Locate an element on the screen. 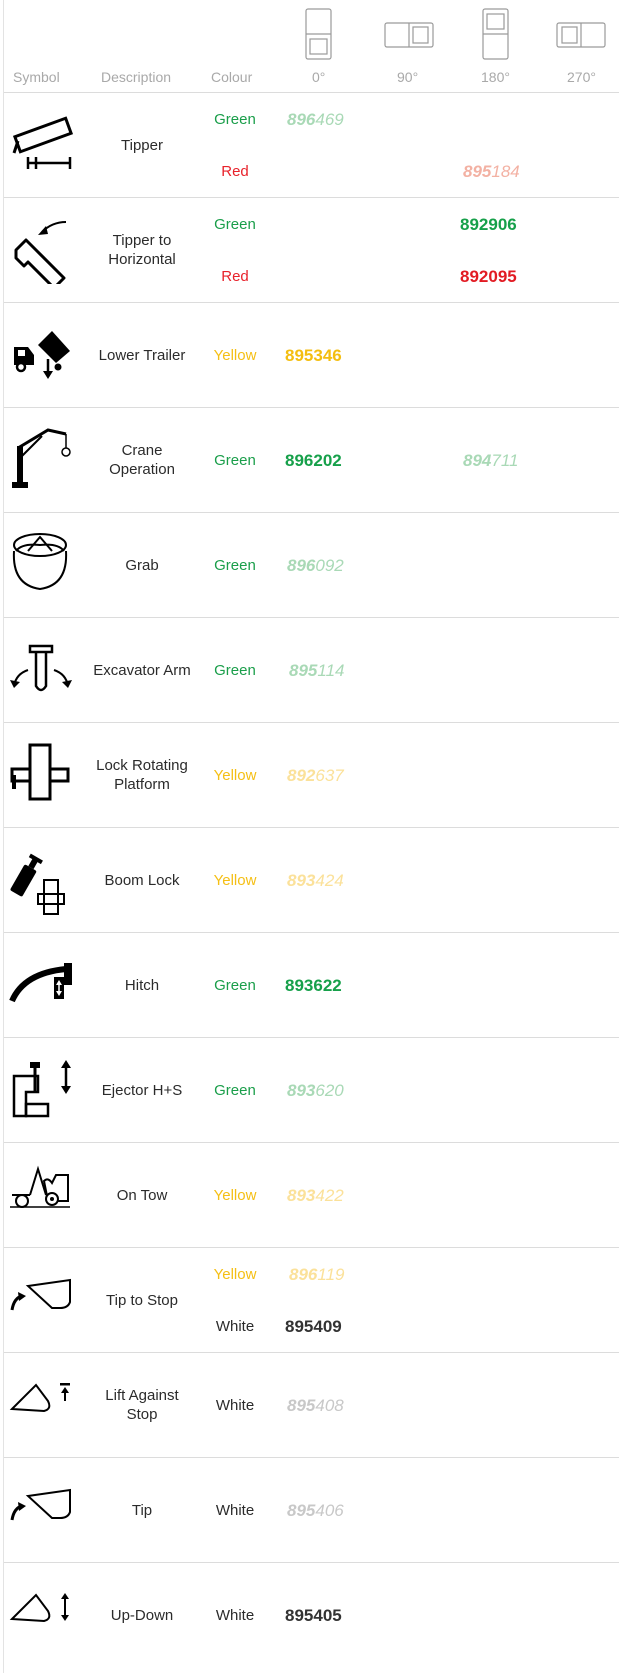 The width and height of the screenshot is (619, 1673). table-row: On Tow Yellow 893422 is located at coordinates (309, 1195).